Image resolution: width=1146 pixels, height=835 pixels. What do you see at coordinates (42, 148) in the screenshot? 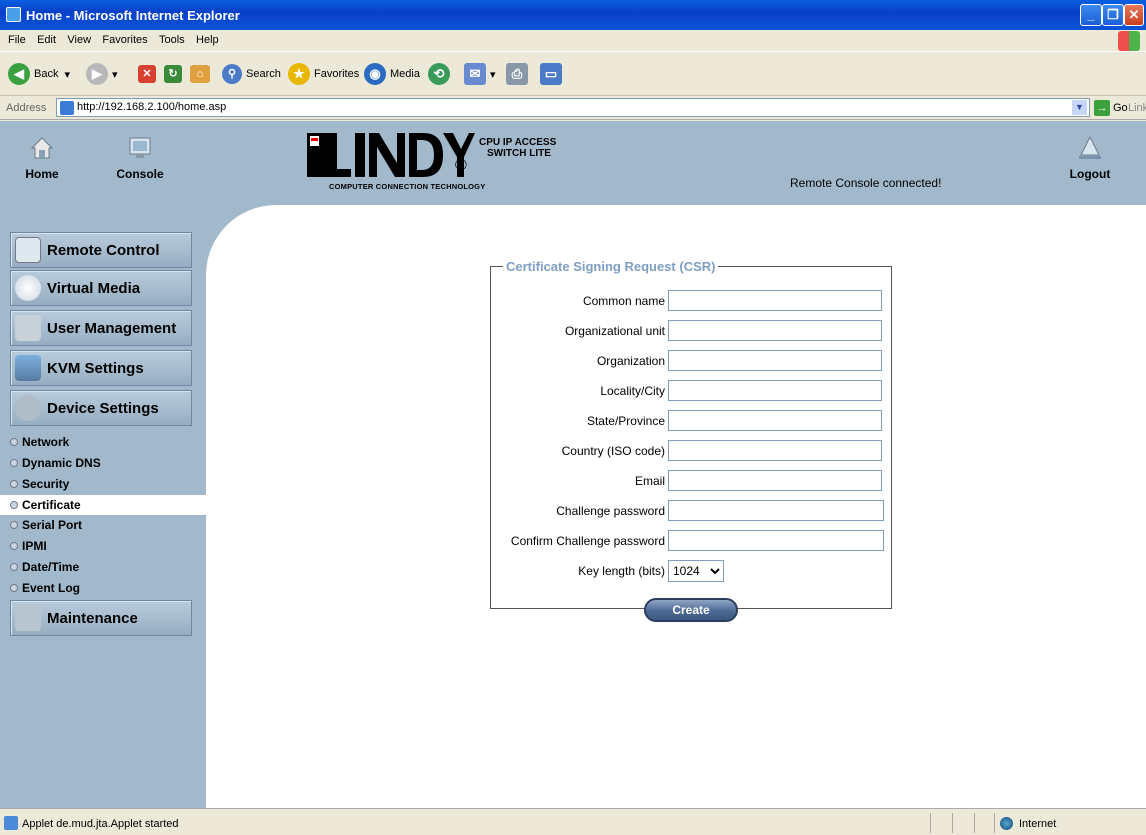
I see `home-icon` at bounding box center [42, 148].